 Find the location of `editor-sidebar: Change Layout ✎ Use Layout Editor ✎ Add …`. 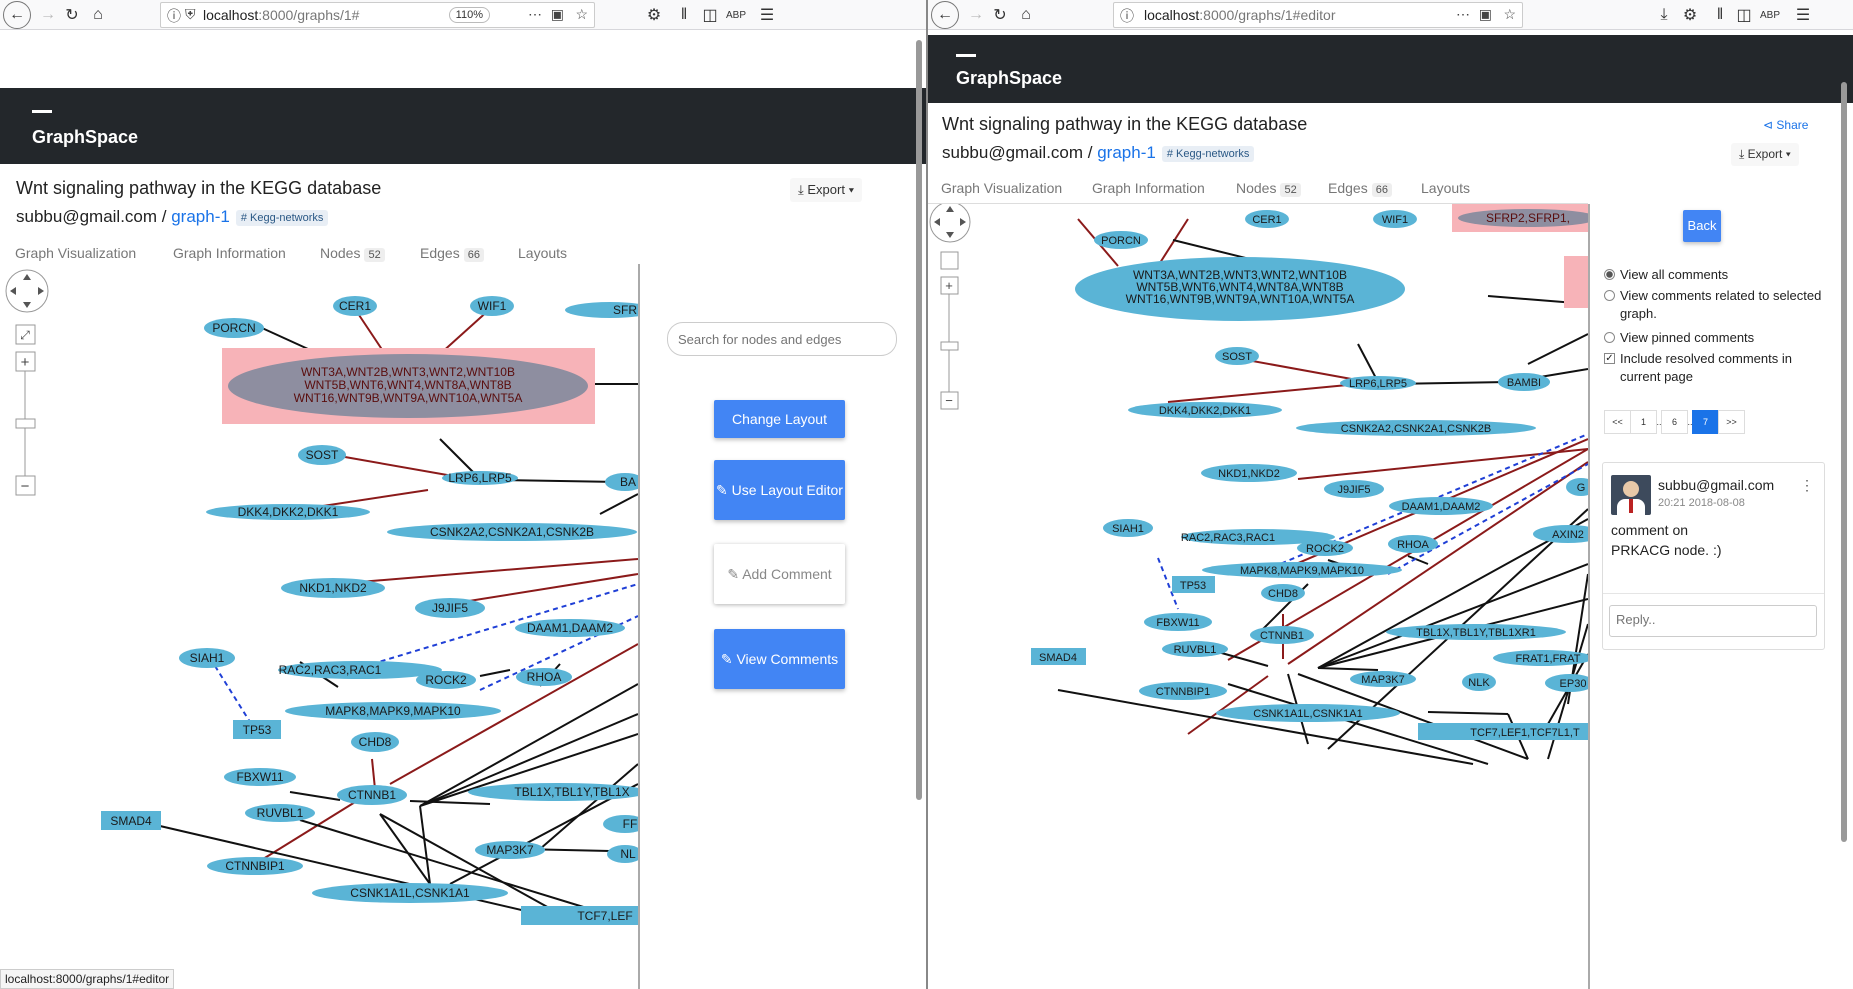

editor-sidebar: Change Layout ✎ Use Layout Editor ✎ Add … is located at coordinates (782, 626).